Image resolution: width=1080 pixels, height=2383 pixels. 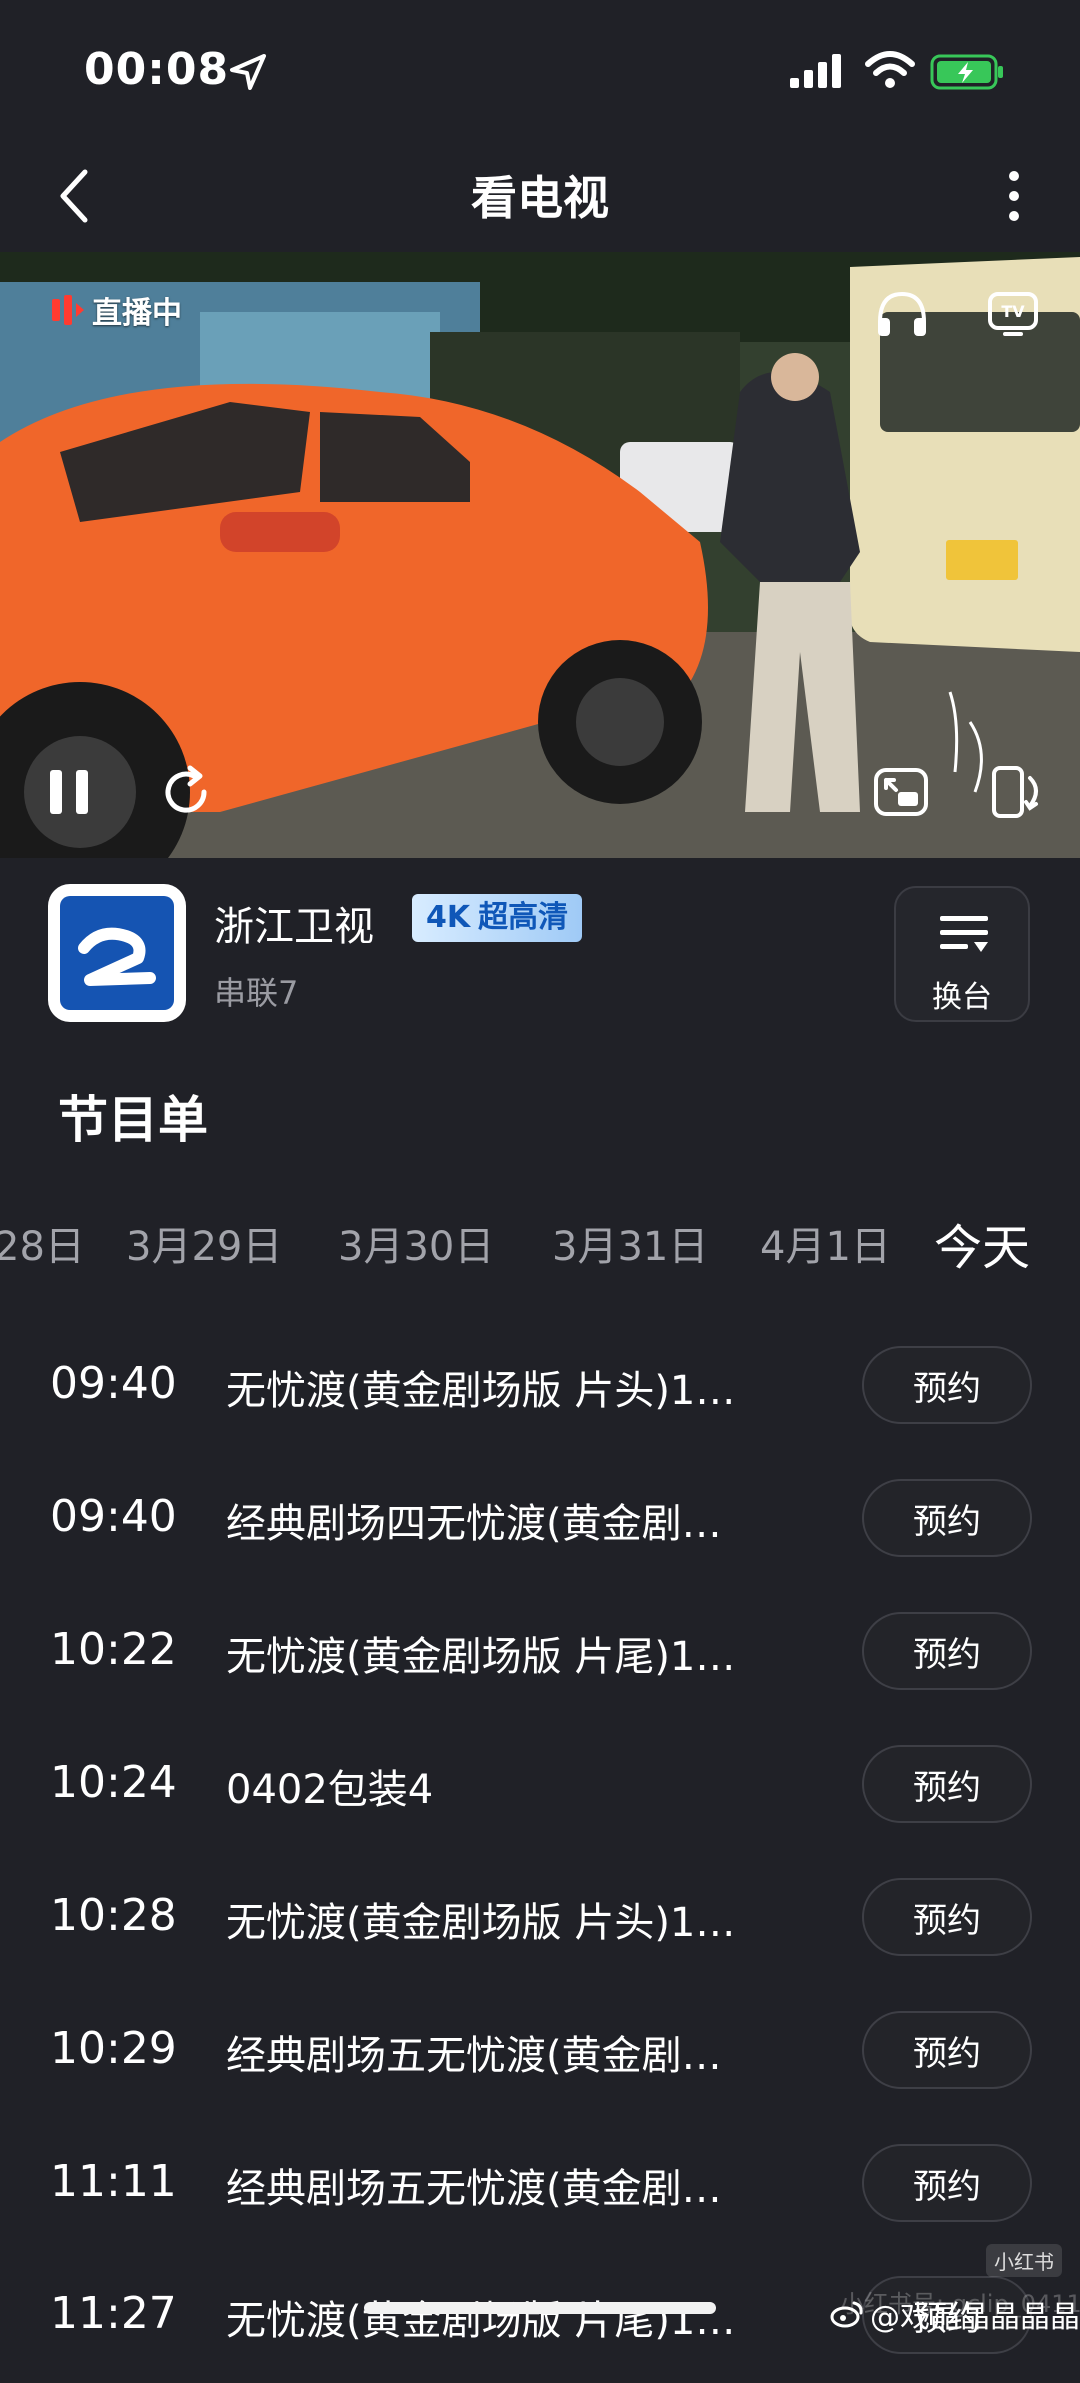 What do you see at coordinates (157, 69) in the screenshot?
I see `status-time: 00:08` at bounding box center [157, 69].